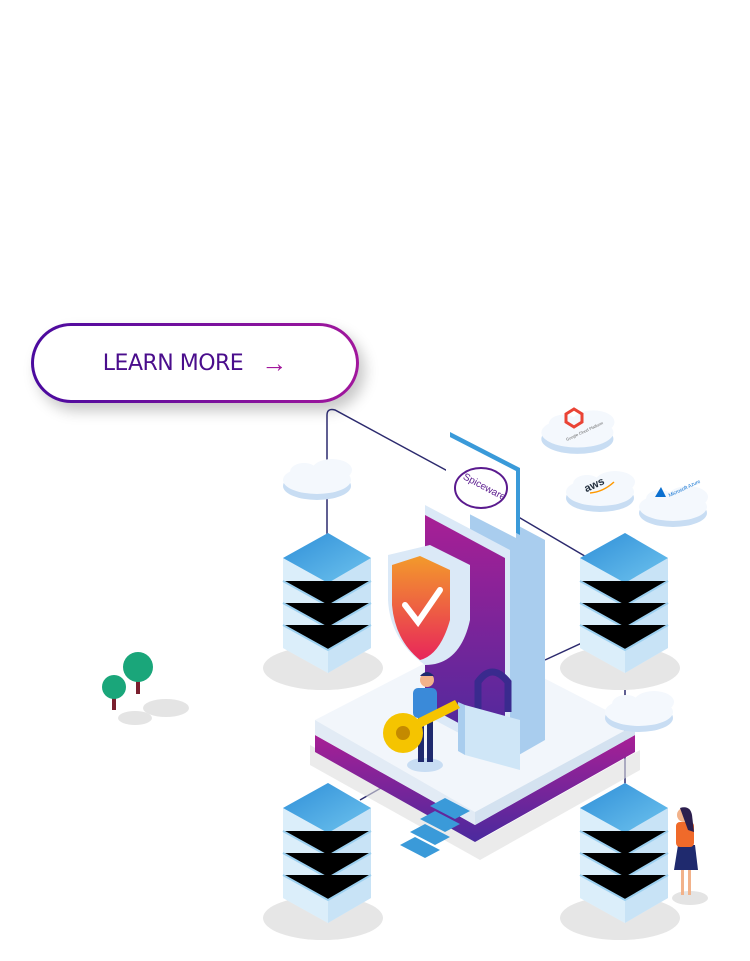  What do you see at coordinates (639, 711) in the screenshot?
I see `cloud-right` at bounding box center [639, 711].